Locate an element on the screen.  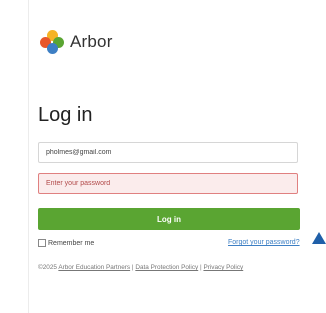
email-field is located at coordinates (168, 152).